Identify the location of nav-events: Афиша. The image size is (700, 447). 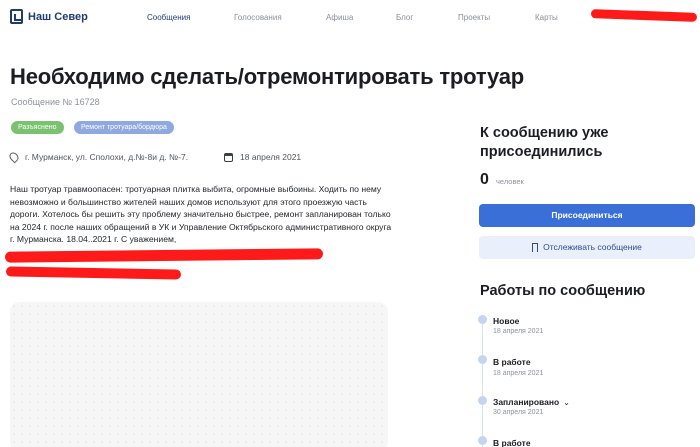
(339, 17).